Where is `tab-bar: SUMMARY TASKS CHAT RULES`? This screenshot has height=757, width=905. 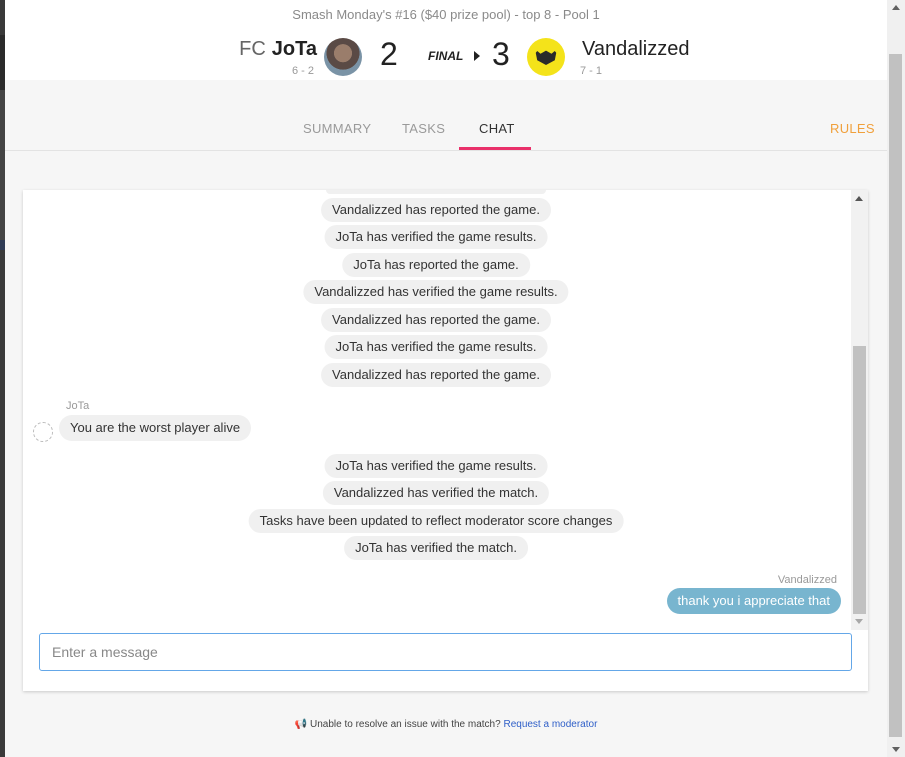 tab-bar: SUMMARY TASKS CHAT RULES is located at coordinates (446, 115).